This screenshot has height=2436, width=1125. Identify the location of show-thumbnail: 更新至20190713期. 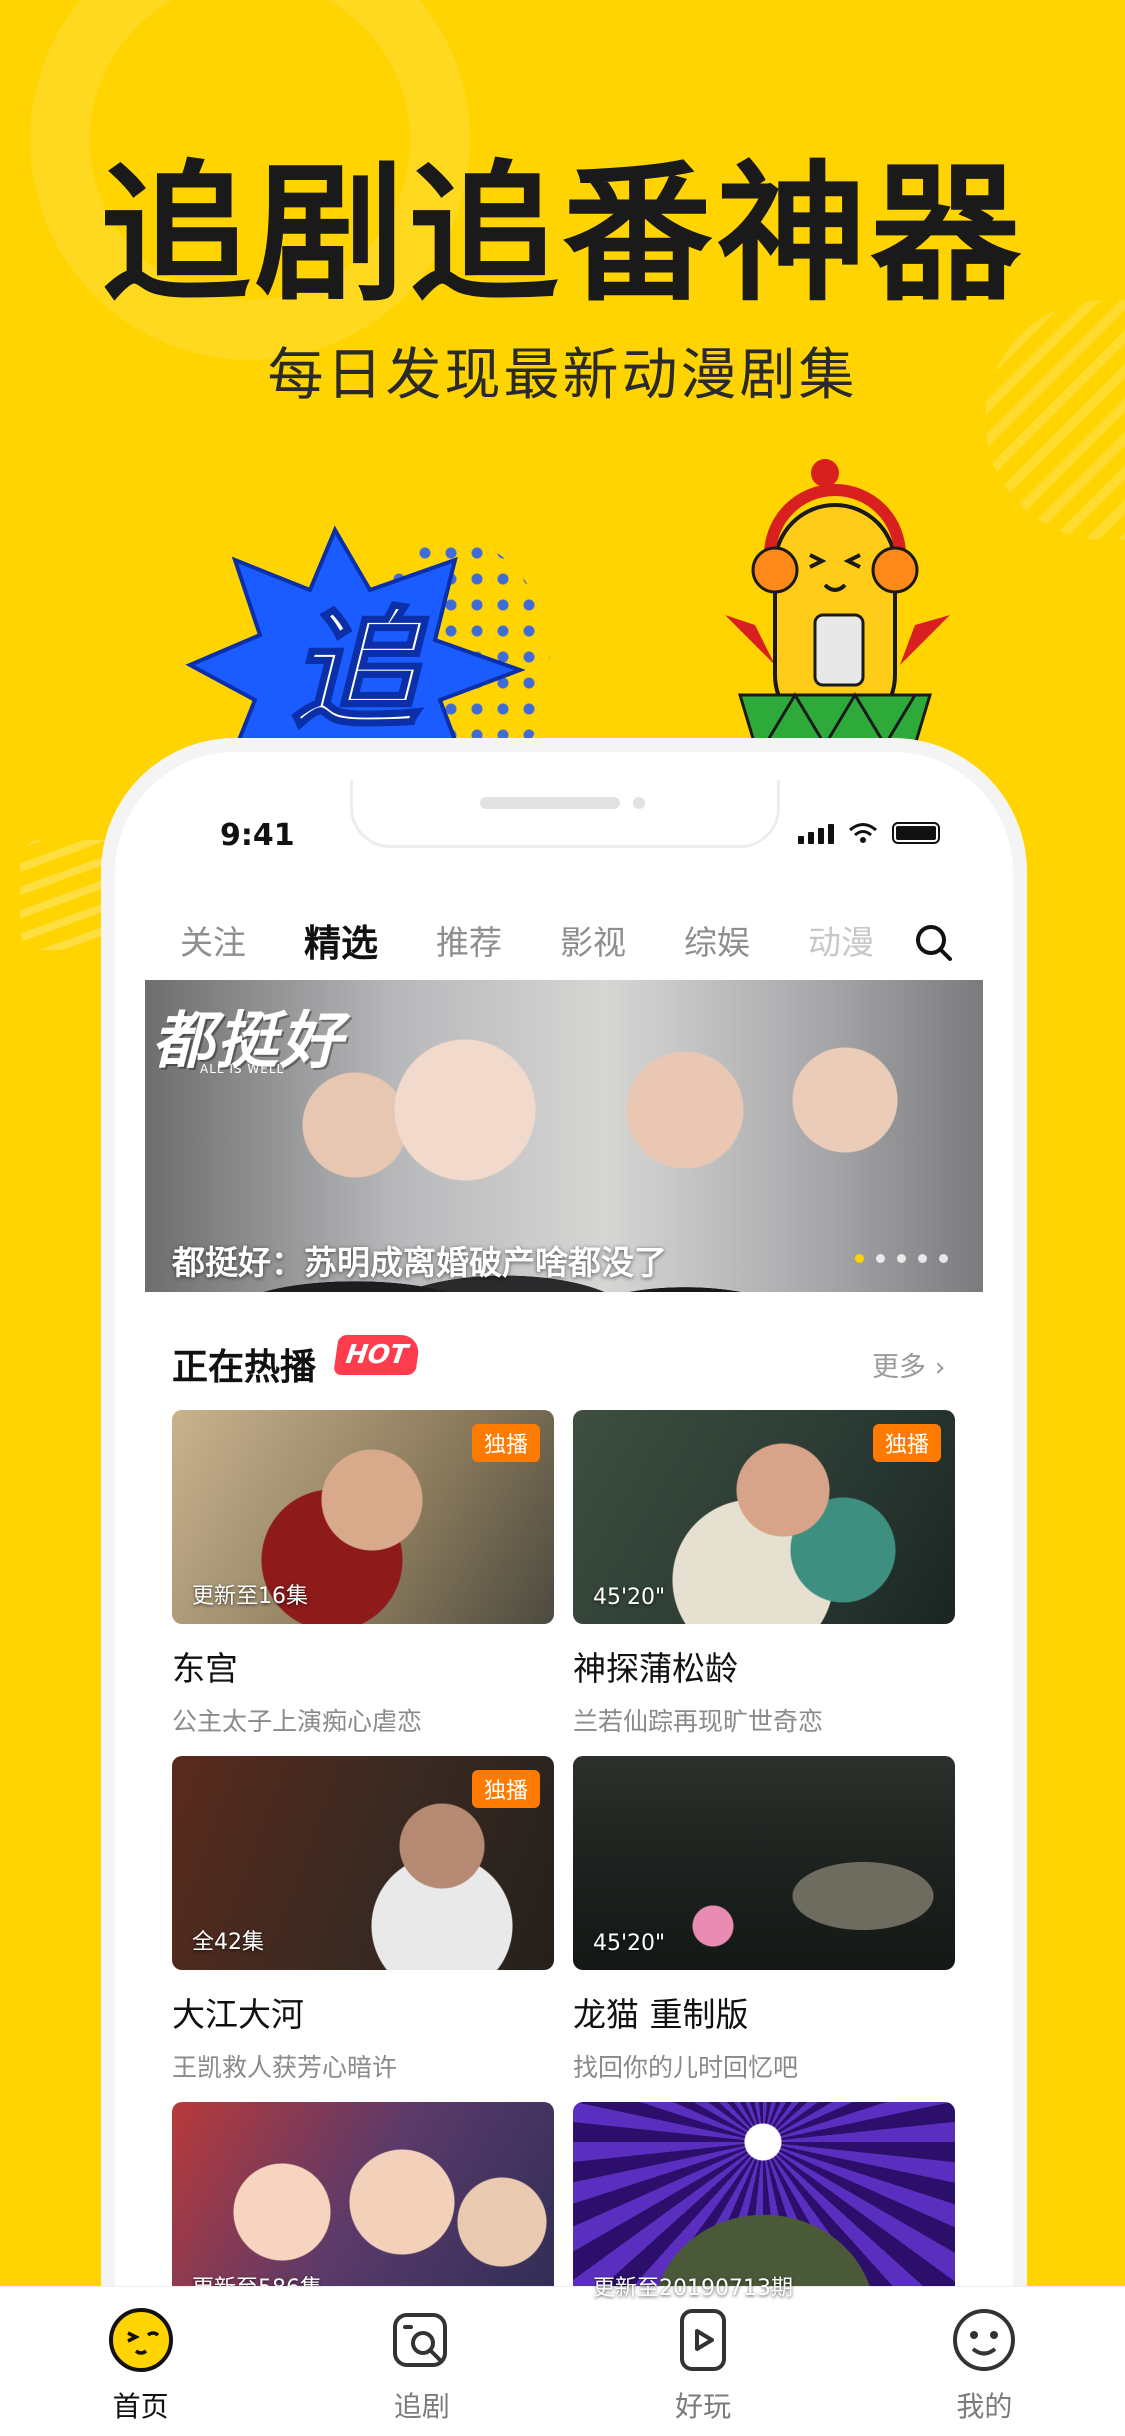
(764, 2209).